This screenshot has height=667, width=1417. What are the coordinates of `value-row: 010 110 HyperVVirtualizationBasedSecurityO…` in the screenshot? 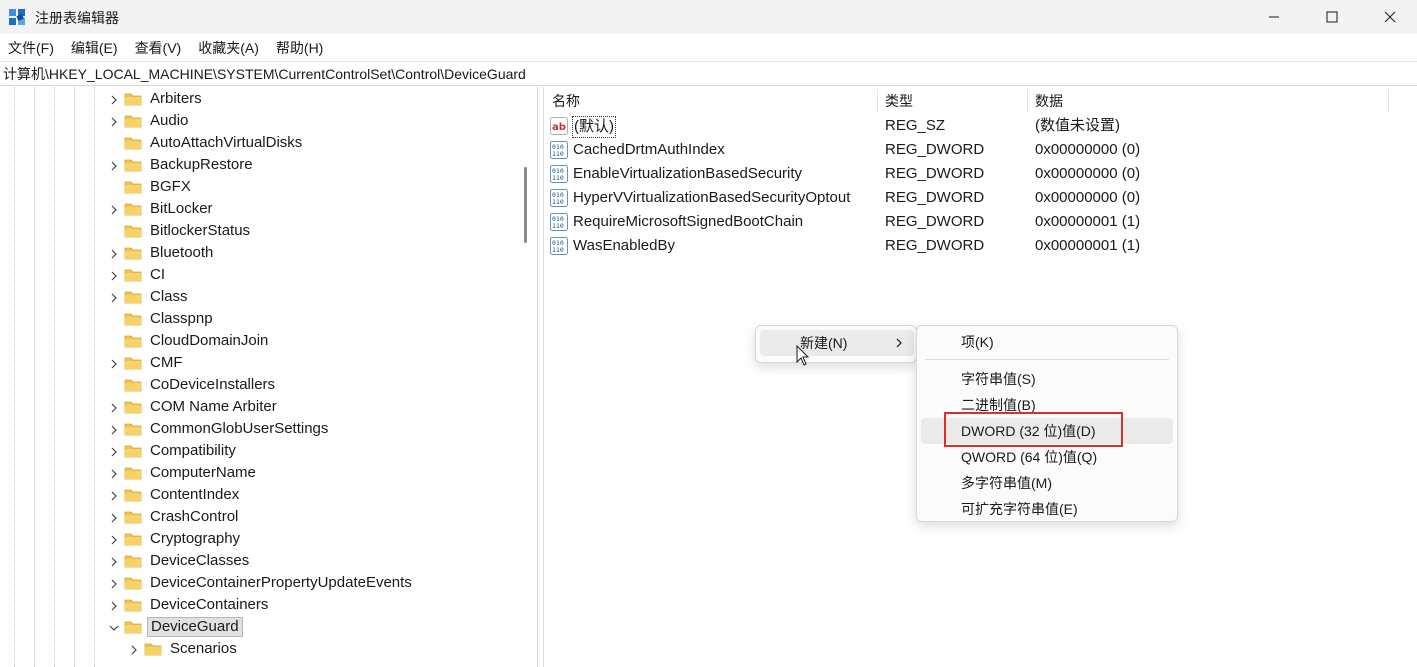 It's located at (981, 198).